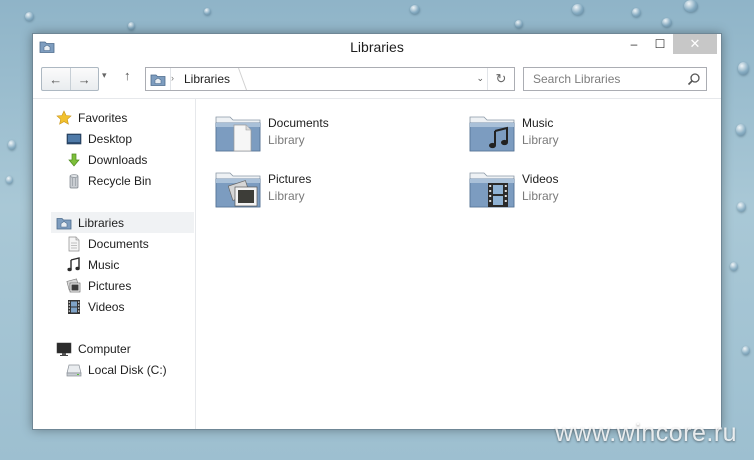 The width and height of the screenshot is (754, 460). I want to click on sidebar-item-videos: Videos, so click(95, 306).